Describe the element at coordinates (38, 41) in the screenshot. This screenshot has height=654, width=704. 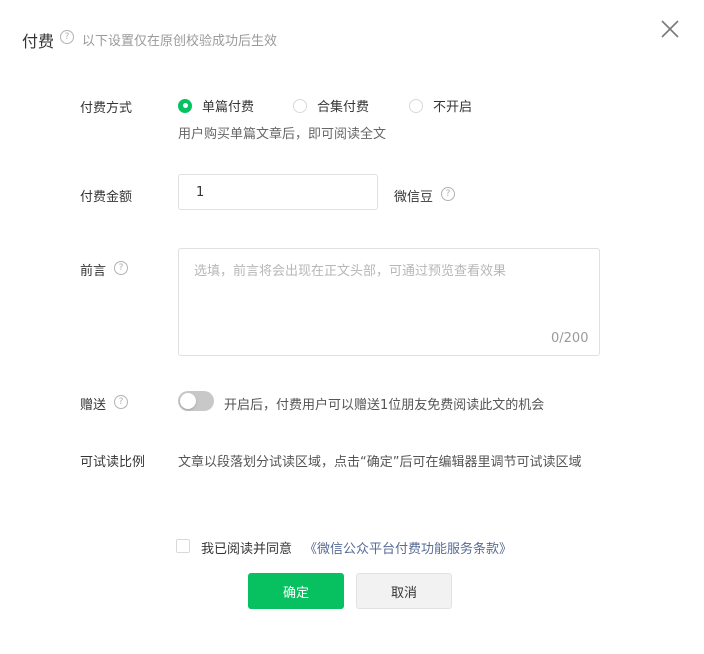
I see `dialog-title: 付费` at that location.